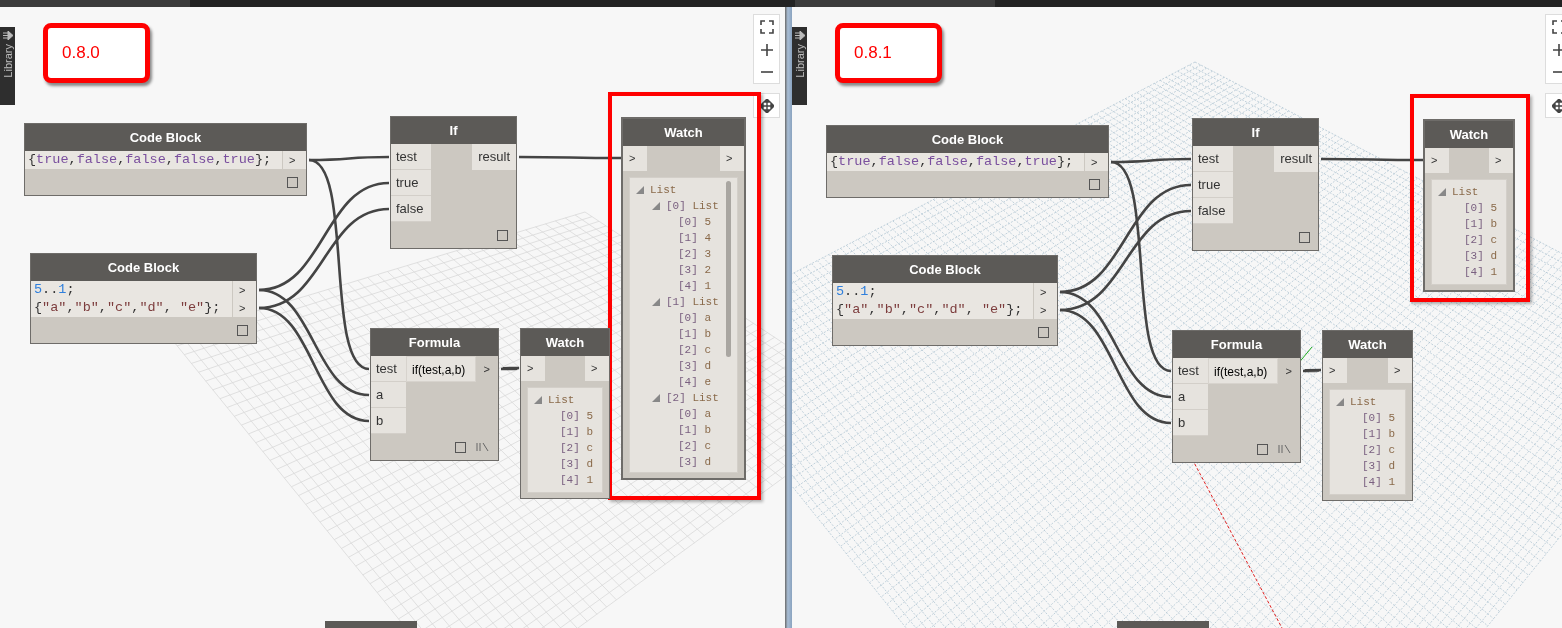 The image size is (1562, 628). What do you see at coordinates (683, 298) in the screenshot?
I see `node-card: Watch > > List [0] List [0] 5 [1] 4 [2] 3 [3] 2 [4] 1 [1] List [0] a [1] b [2] c [3] d [4] e [2] List [0] a [1] b [2] c [3] d` at bounding box center [683, 298].